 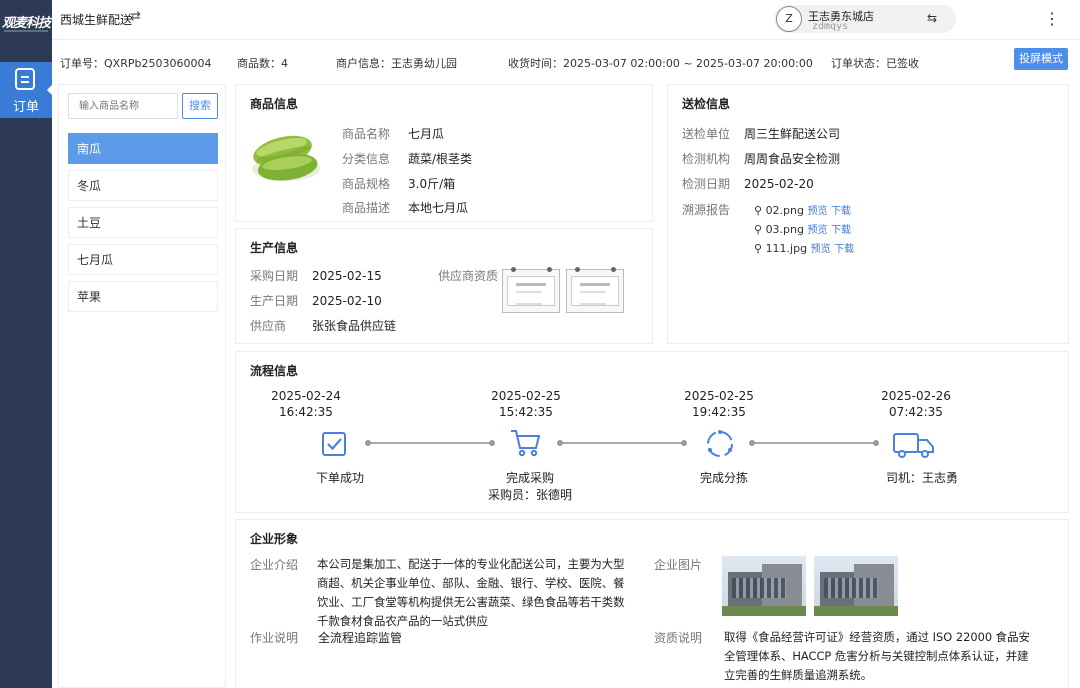 What do you see at coordinates (306, 404) in the screenshot?
I see `step-timestamp: 2025-02-24 16:42:35` at bounding box center [306, 404].